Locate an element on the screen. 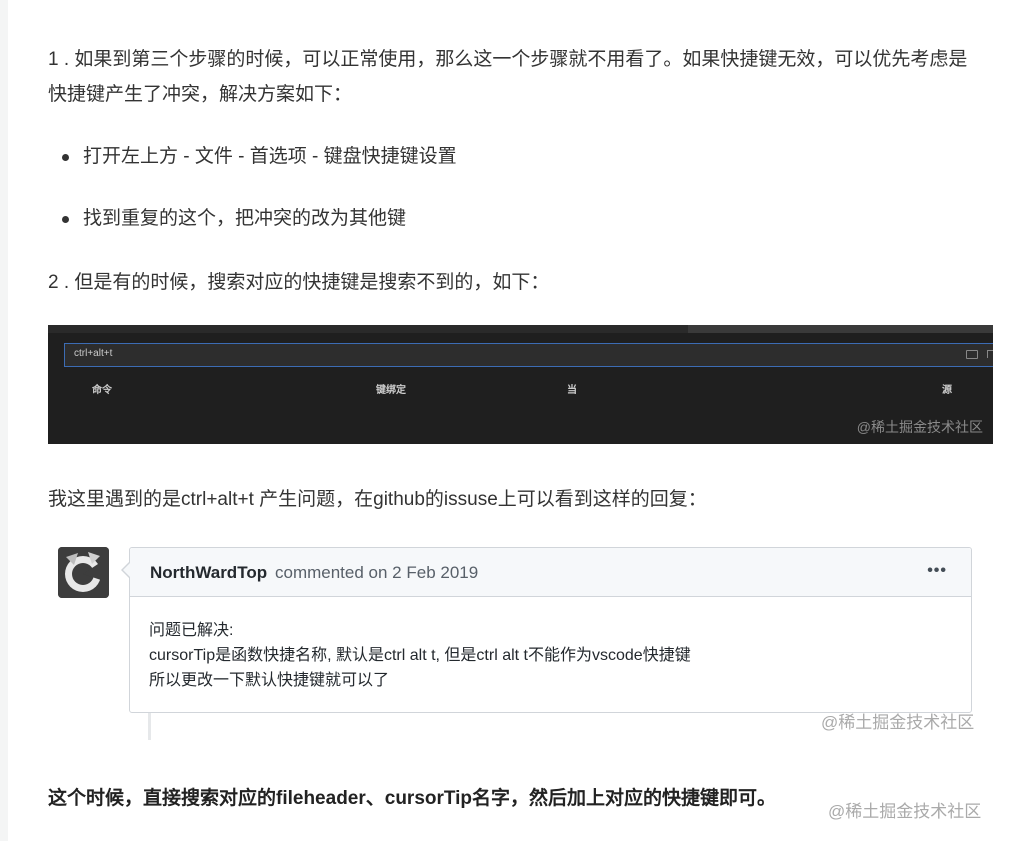 This screenshot has width=1013, height=841. keybindings-screenshot: ctrl+alt+t 命令 键绑定 当 源 @稀土掘金技术社区 is located at coordinates (520, 384).